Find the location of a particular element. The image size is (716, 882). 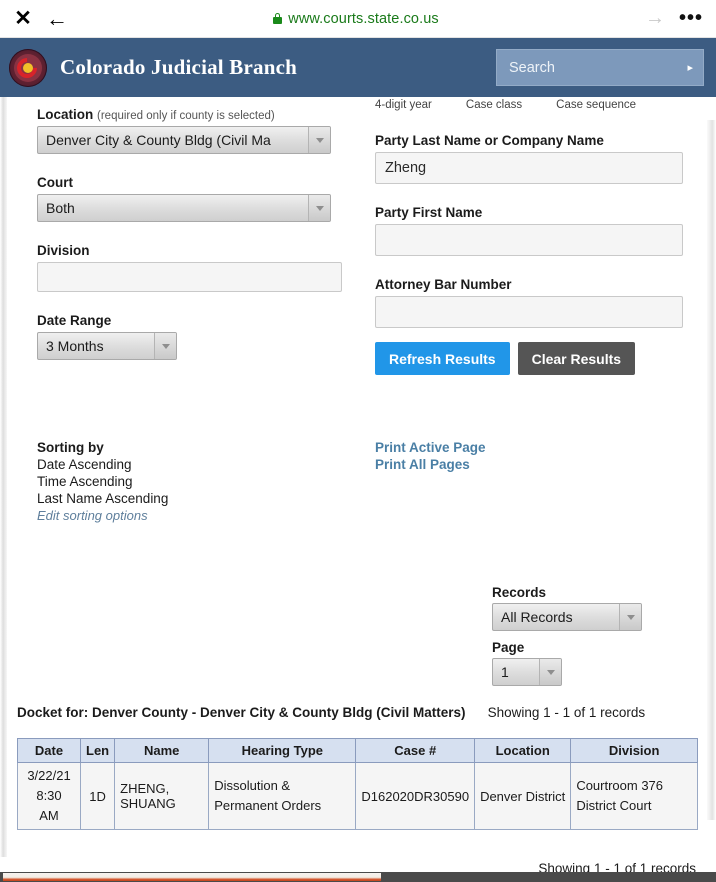

column-header-division: Division is located at coordinates (634, 750).